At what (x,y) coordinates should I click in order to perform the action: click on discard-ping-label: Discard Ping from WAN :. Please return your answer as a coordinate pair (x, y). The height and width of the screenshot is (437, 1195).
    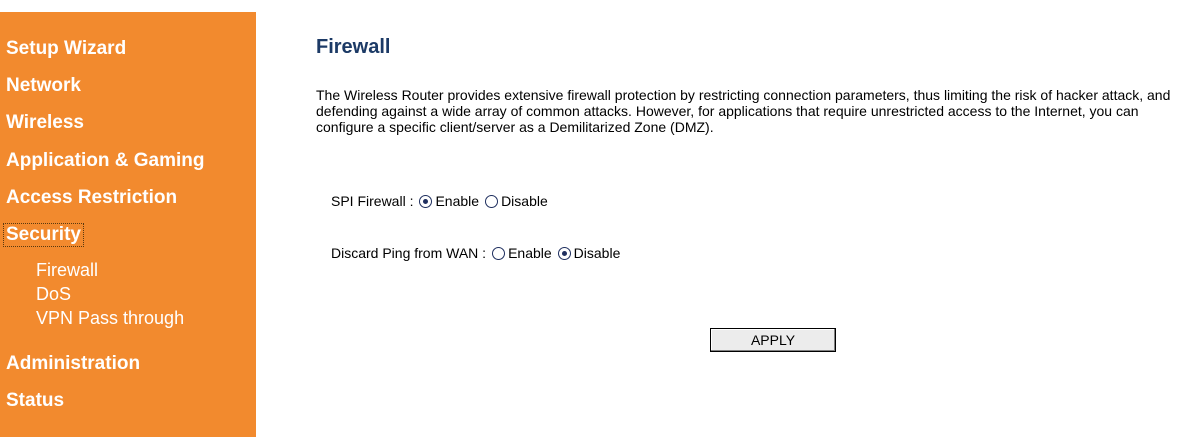
    Looking at the image, I should click on (409, 253).